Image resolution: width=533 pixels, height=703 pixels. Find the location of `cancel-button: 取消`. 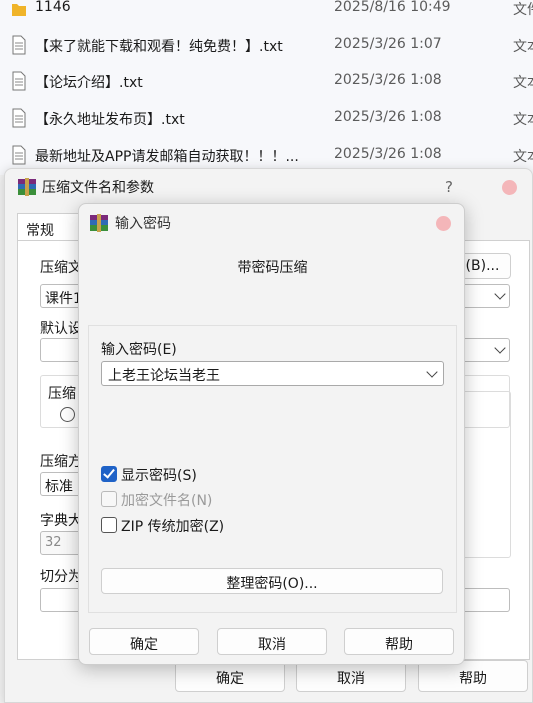

cancel-button: 取消 is located at coordinates (272, 641).